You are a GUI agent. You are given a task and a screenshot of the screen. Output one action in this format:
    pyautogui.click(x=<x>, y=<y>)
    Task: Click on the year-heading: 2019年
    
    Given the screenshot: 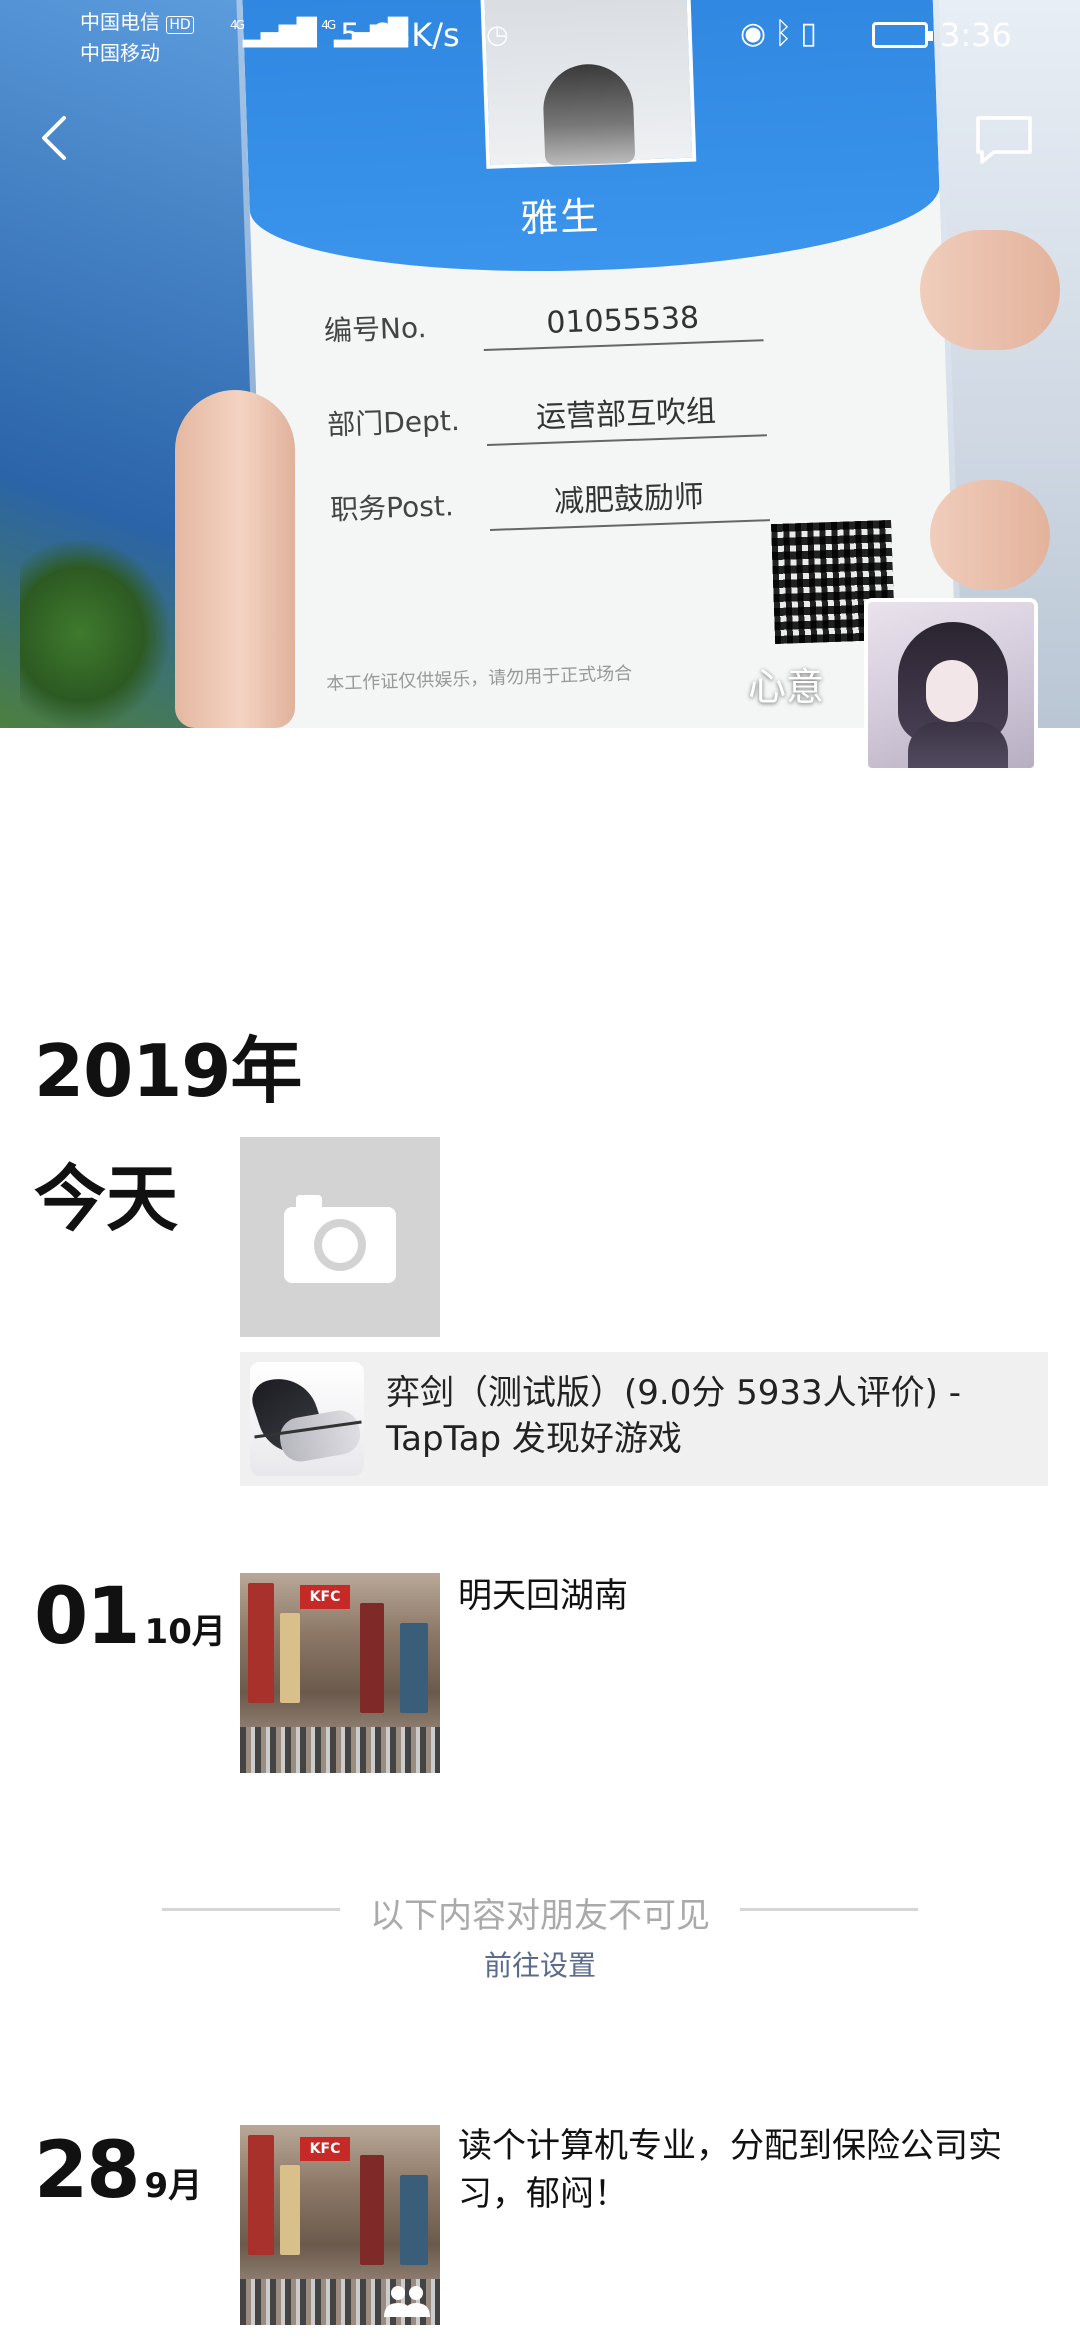 What is the action you would take?
    pyautogui.click(x=168, y=1071)
    